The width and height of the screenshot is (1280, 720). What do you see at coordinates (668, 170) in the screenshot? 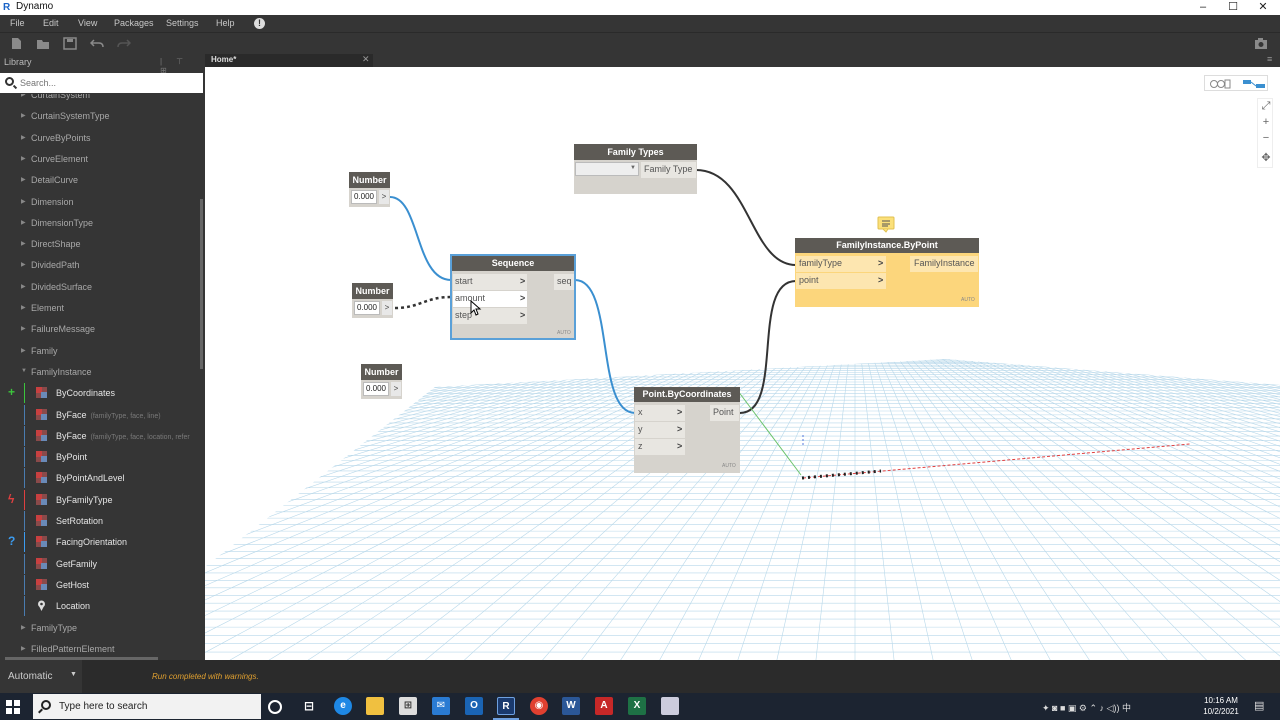
I see `output-port-family-type: Family Type` at bounding box center [668, 170].